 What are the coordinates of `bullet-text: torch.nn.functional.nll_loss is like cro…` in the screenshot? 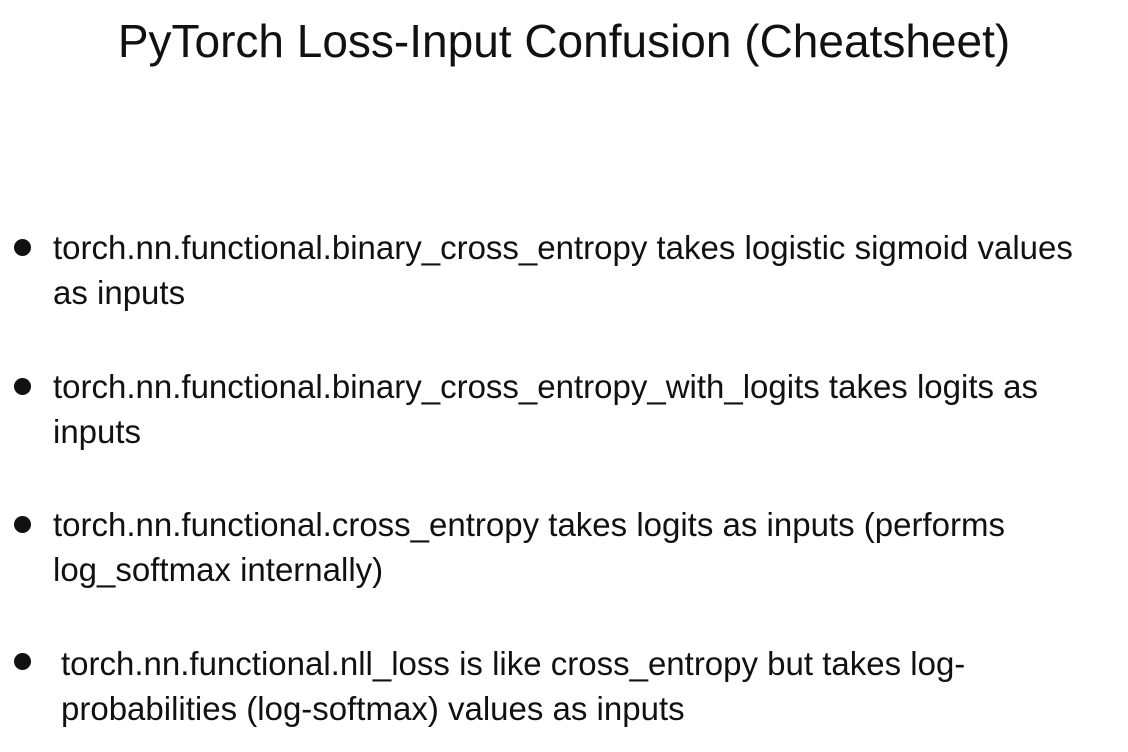 It's located at (513, 686).